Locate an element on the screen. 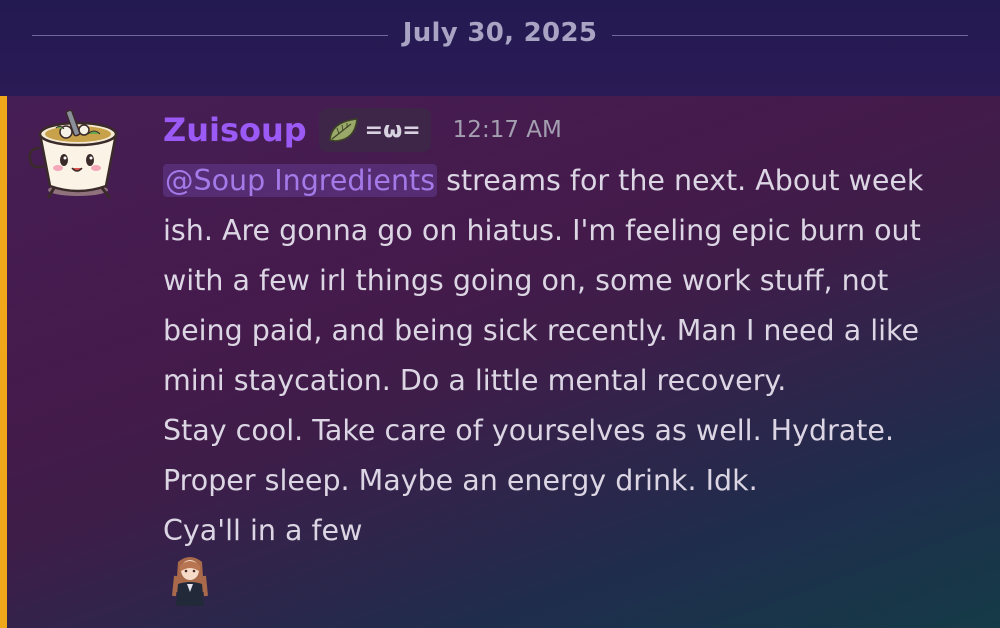 The height and width of the screenshot is (628, 1000). mention-highlight-bar is located at coordinates (3, 362).